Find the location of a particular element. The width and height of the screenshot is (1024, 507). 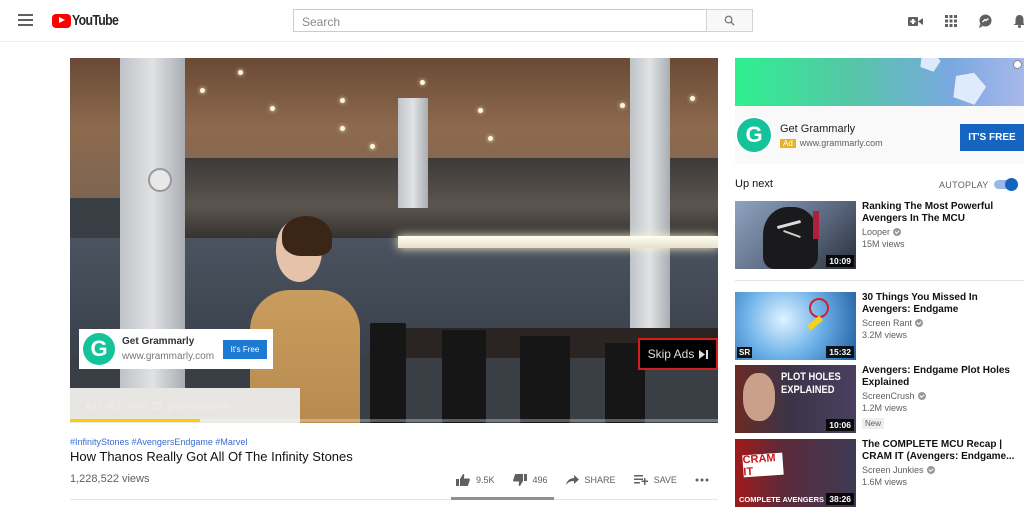

share-button: SHARE is located at coordinates (590, 480).